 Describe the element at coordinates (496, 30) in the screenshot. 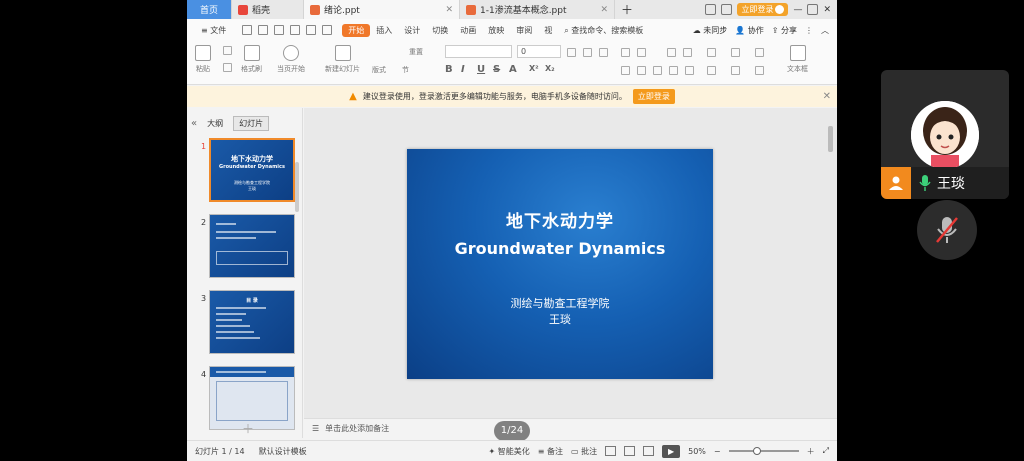

I see `menu-slideshow: 放映` at that location.